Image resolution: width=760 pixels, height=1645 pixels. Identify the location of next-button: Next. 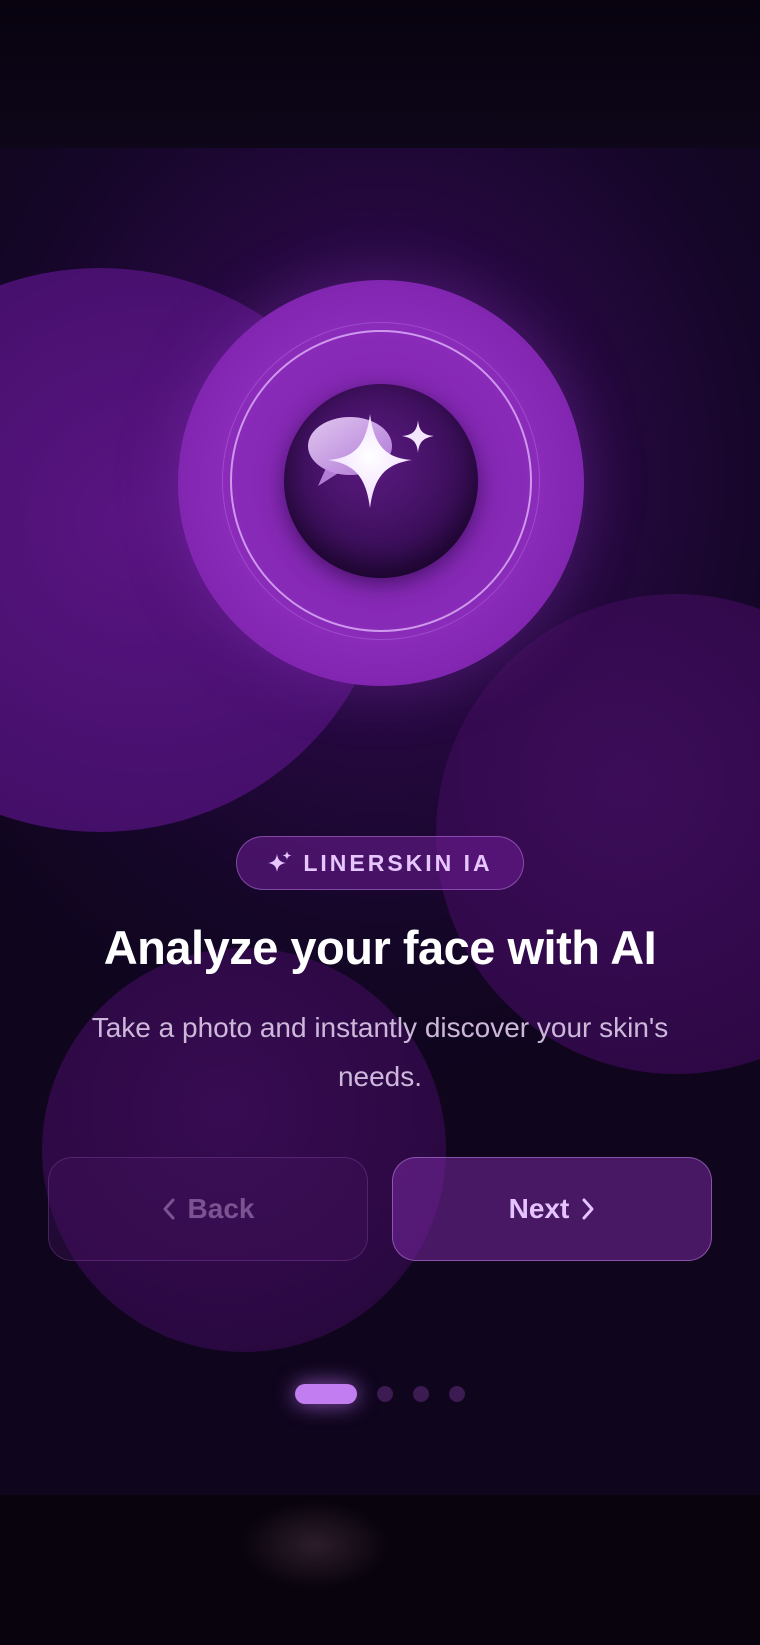
(552, 1209).